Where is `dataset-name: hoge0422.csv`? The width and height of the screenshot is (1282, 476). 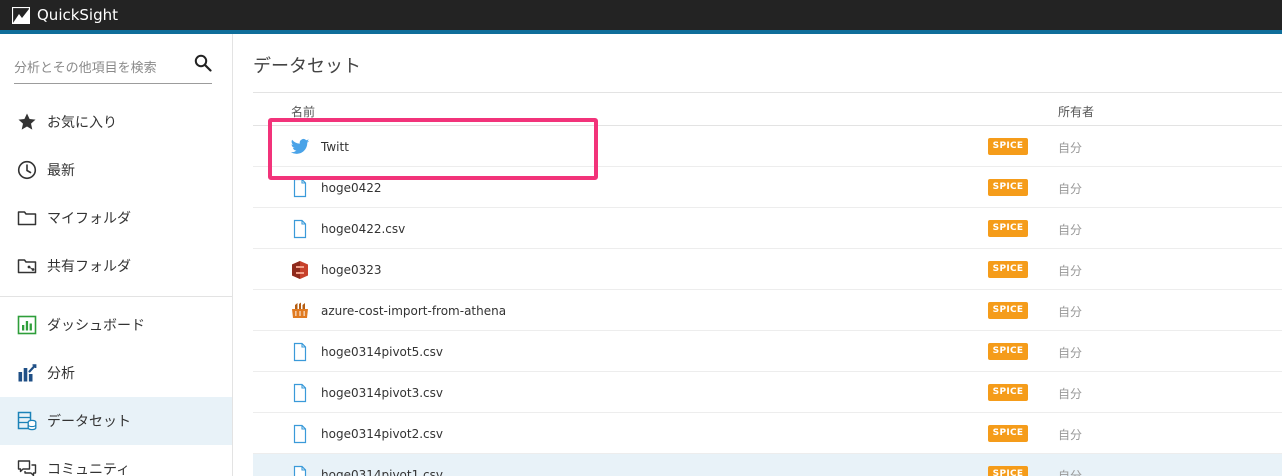
dataset-name: hoge0422.csv is located at coordinates (363, 229).